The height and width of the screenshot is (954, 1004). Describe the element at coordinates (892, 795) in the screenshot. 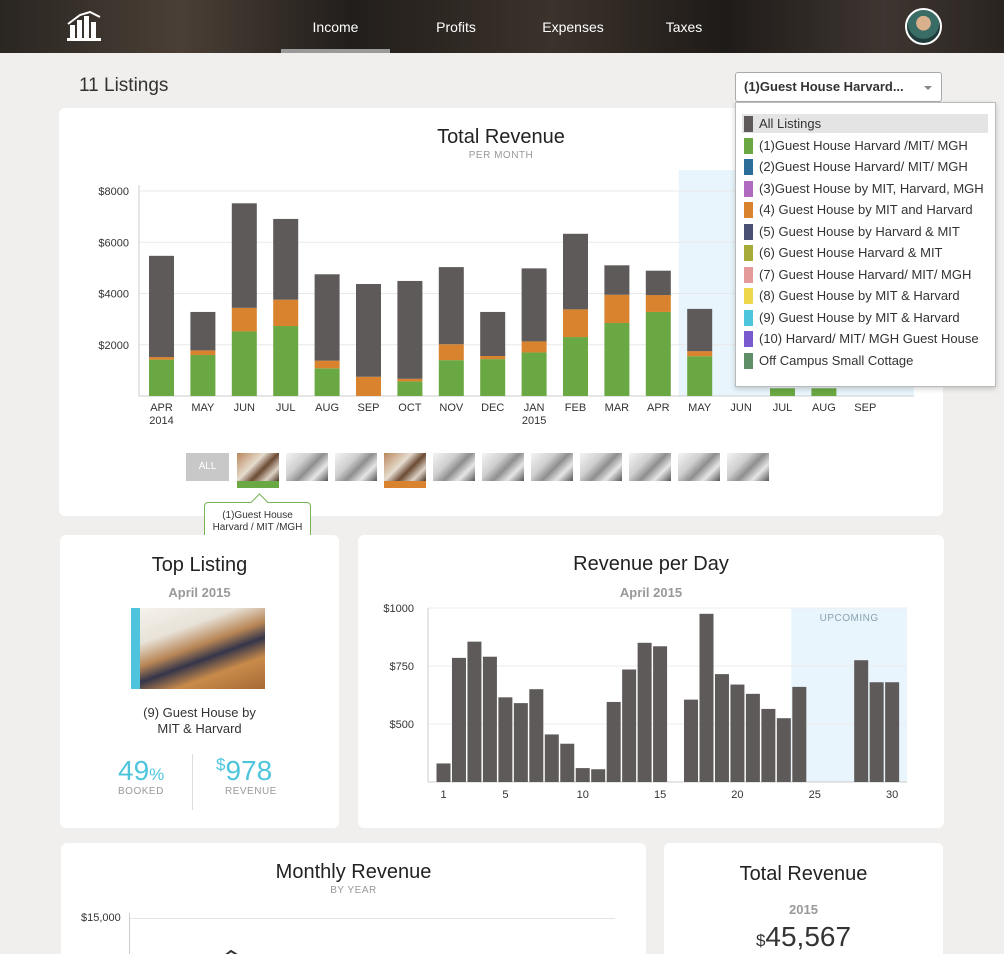

I see `x-tick-label: 30` at that location.